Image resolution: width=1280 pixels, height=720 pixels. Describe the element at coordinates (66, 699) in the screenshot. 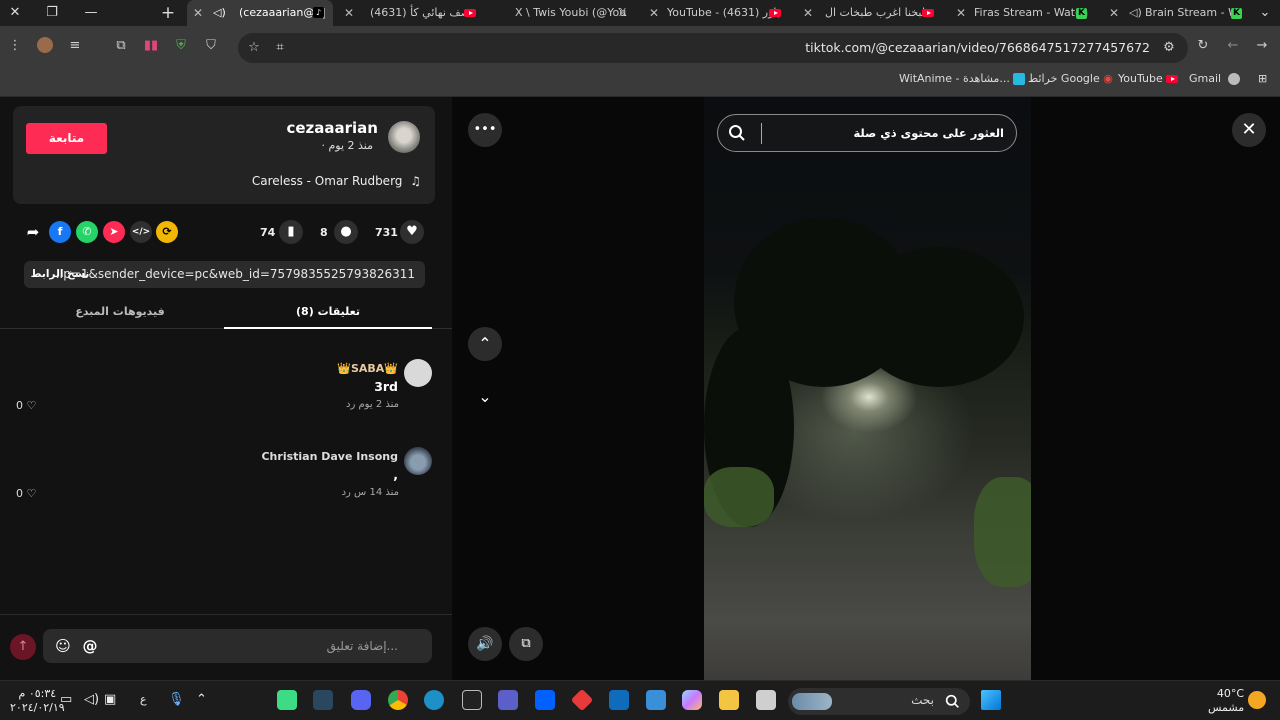

I see `battery-icon: ▭` at that location.